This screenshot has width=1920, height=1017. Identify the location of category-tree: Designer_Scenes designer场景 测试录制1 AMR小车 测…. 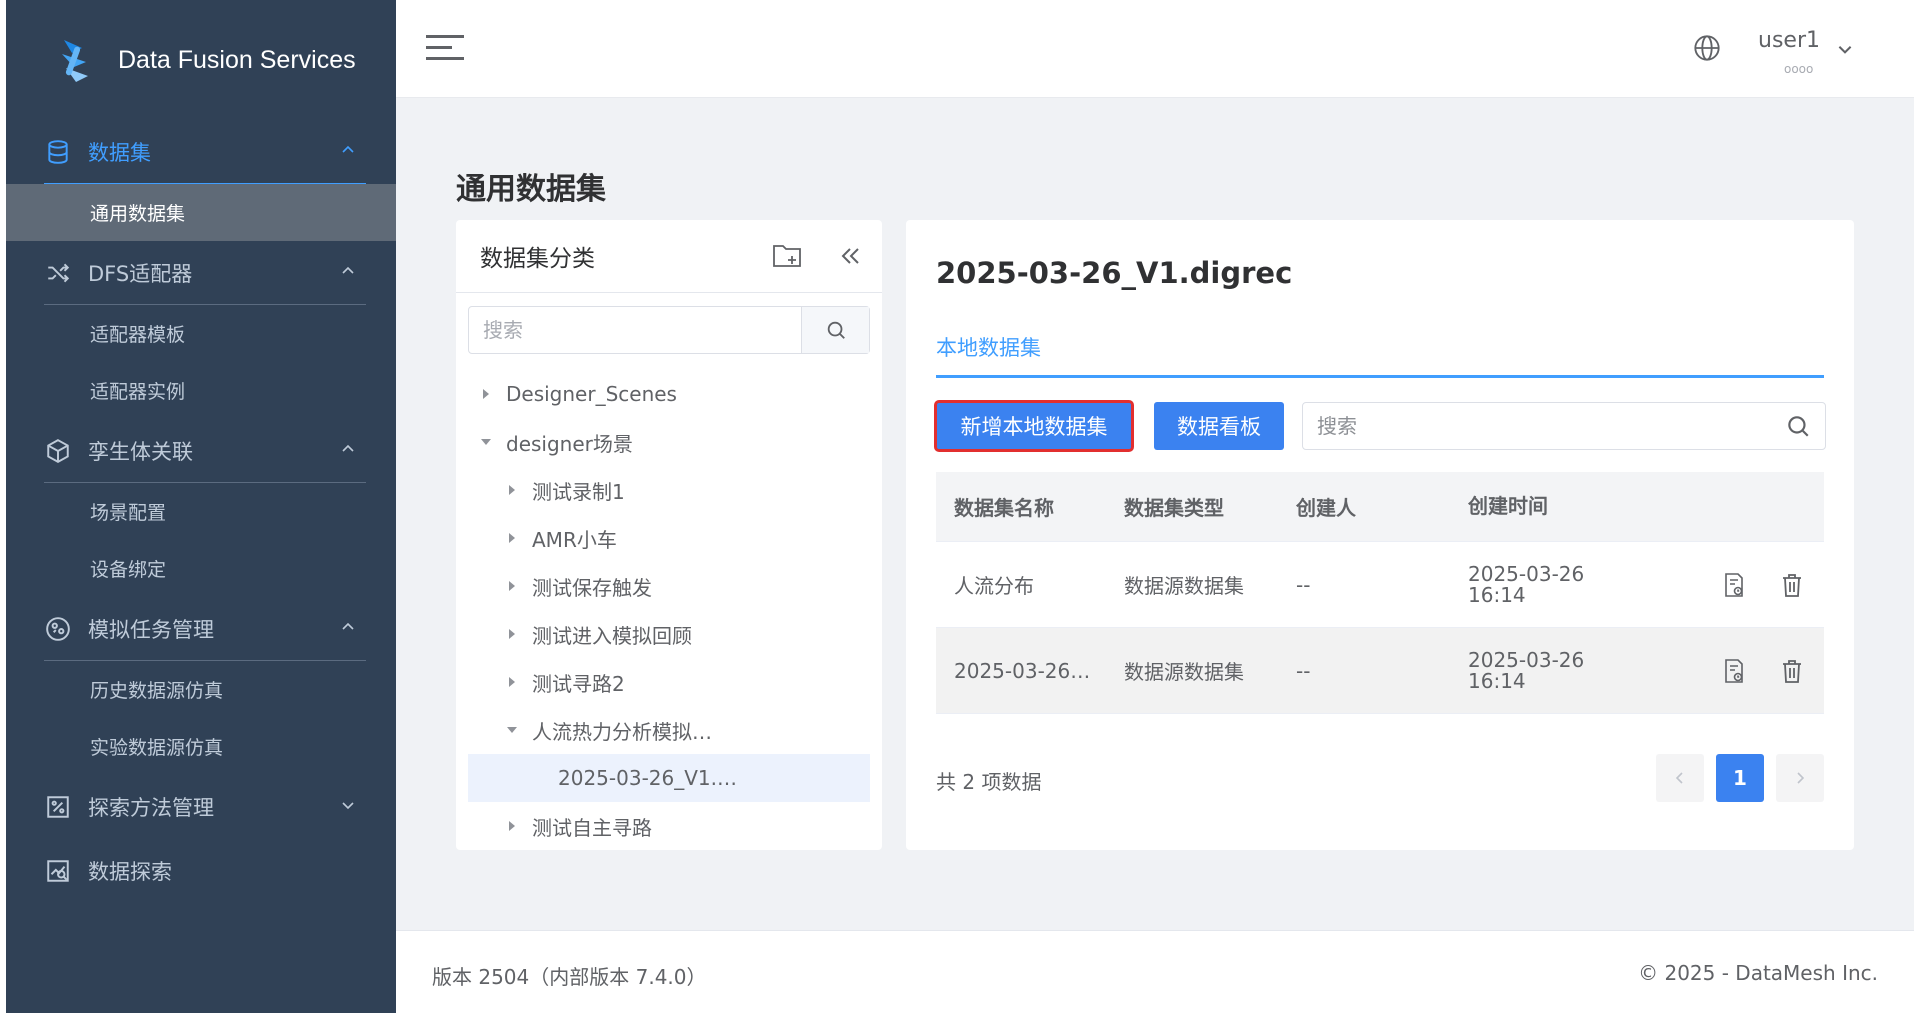
(669, 610).